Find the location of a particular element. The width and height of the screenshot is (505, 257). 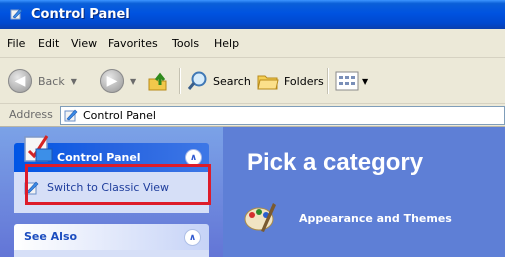

menu-tools: Tools is located at coordinates (185, 43).